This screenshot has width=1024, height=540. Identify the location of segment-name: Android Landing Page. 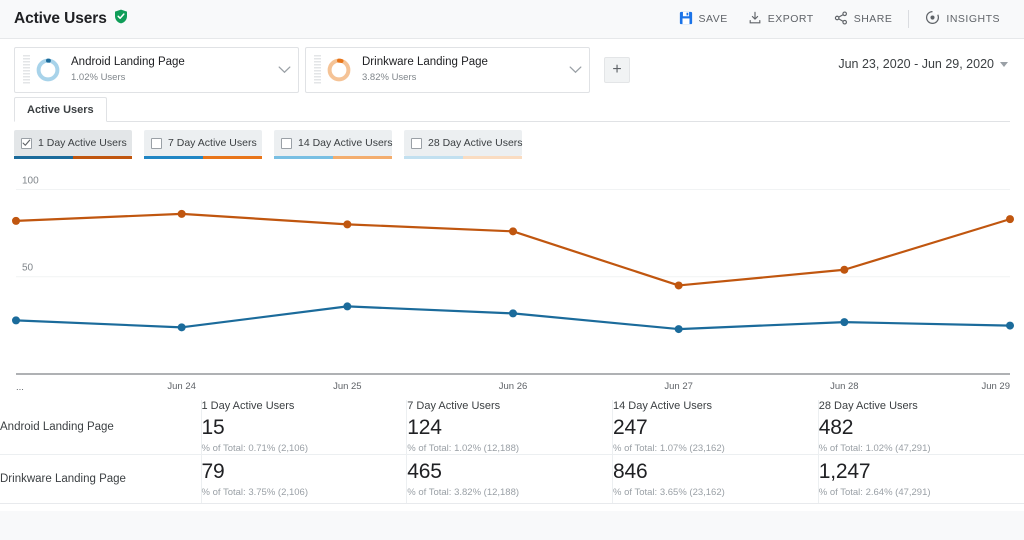
(128, 61).